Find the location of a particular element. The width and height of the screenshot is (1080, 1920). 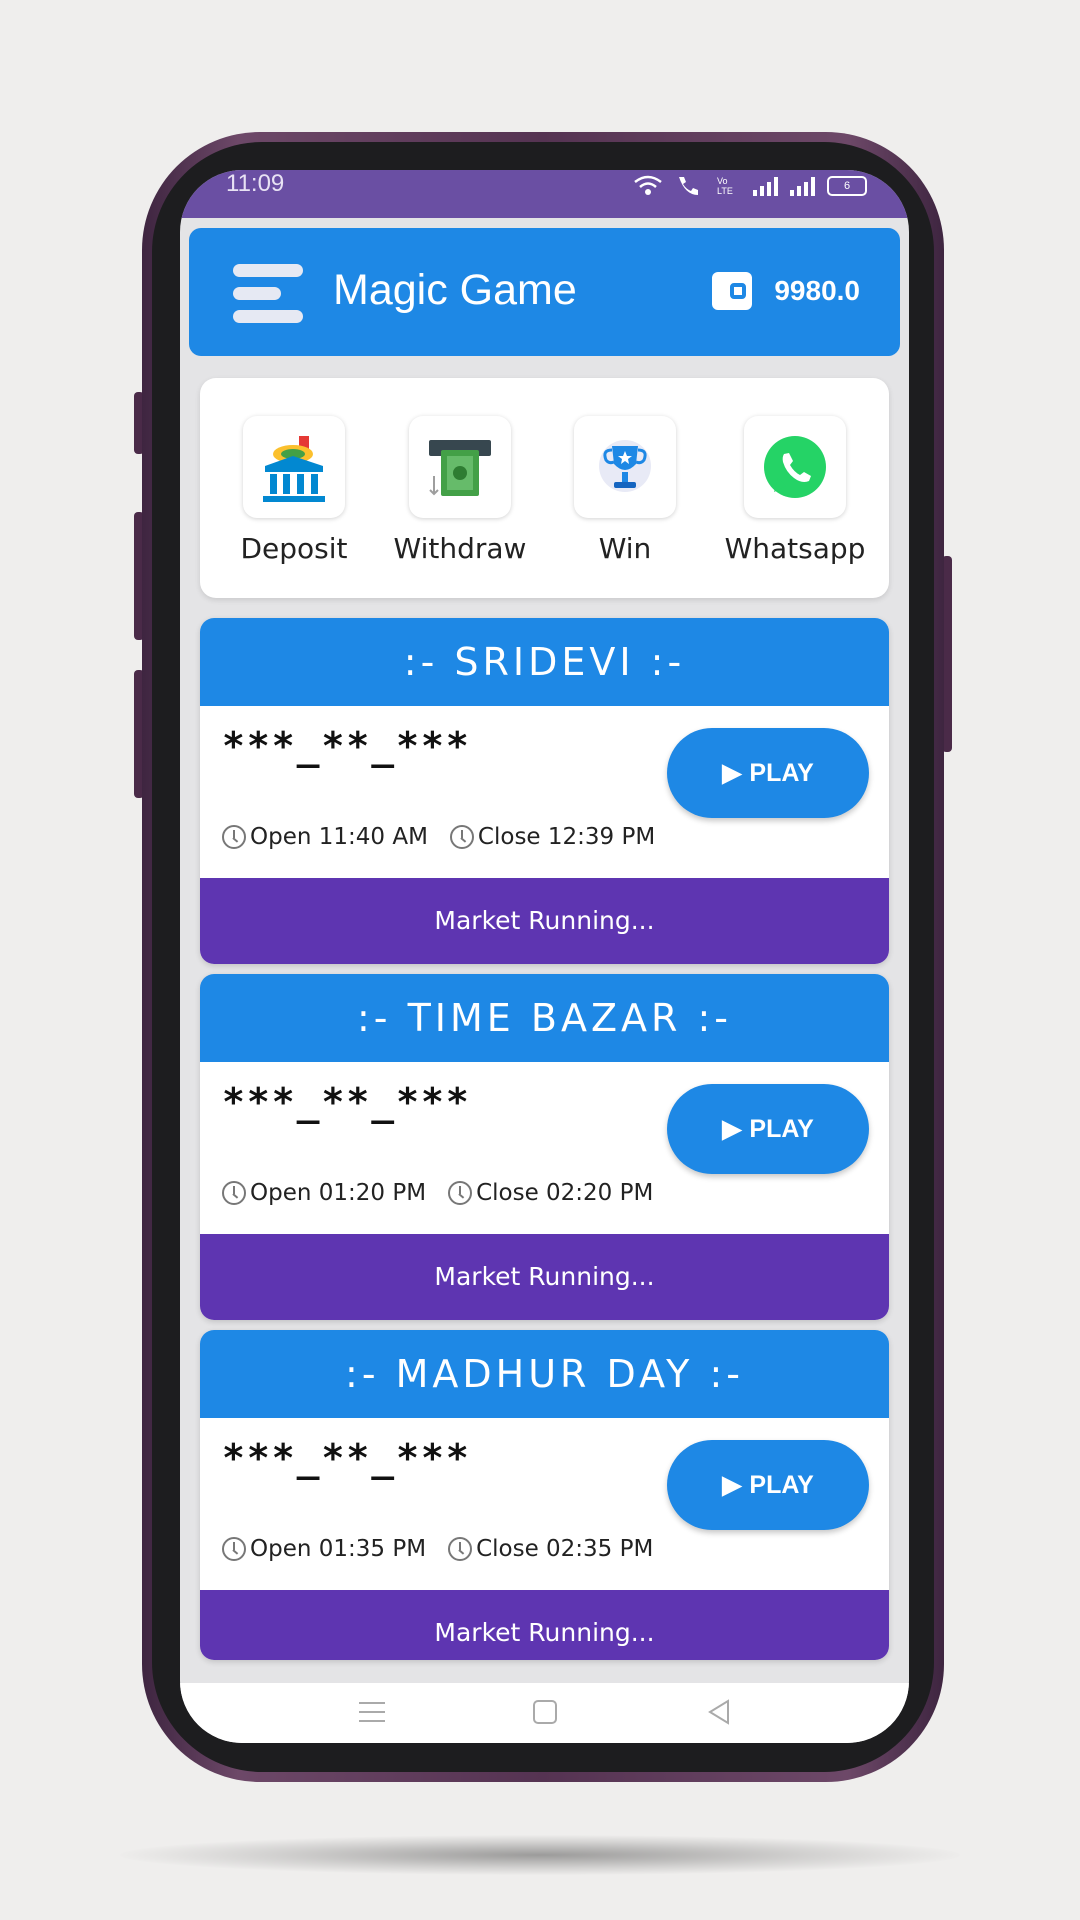

battery-icon: 6 is located at coordinates (847, 186).